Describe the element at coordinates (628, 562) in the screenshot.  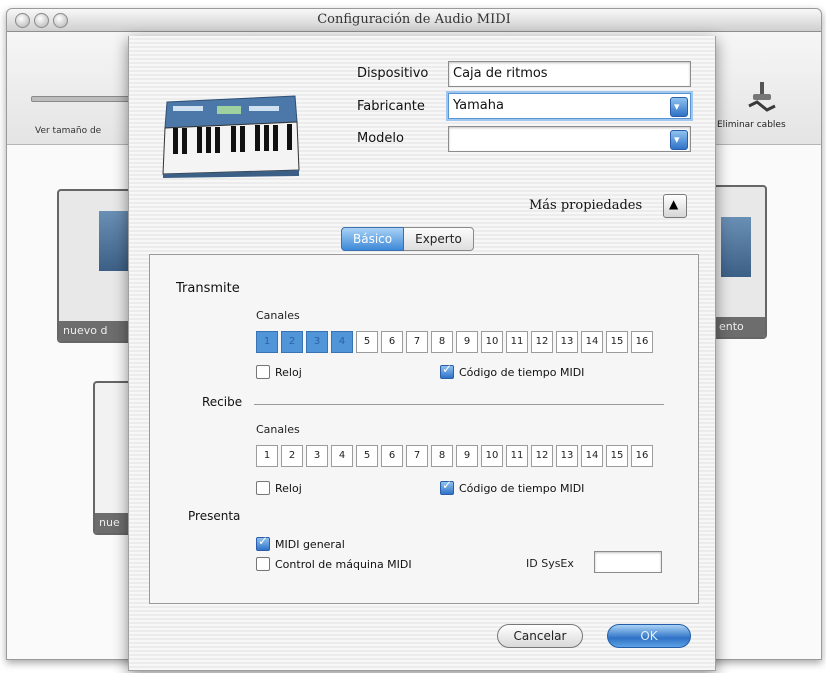
I see `sysex-id-field` at that location.